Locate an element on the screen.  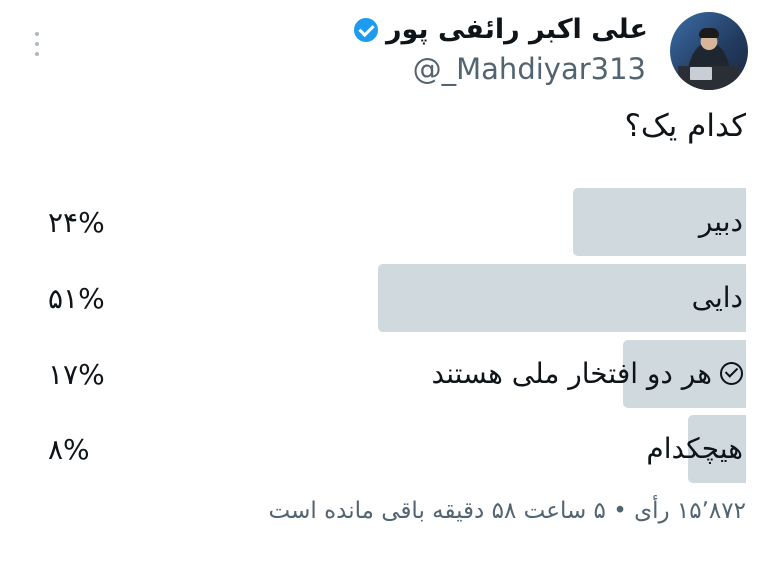
poll-option-label-wrap: دبیر is located at coordinates (721, 221).